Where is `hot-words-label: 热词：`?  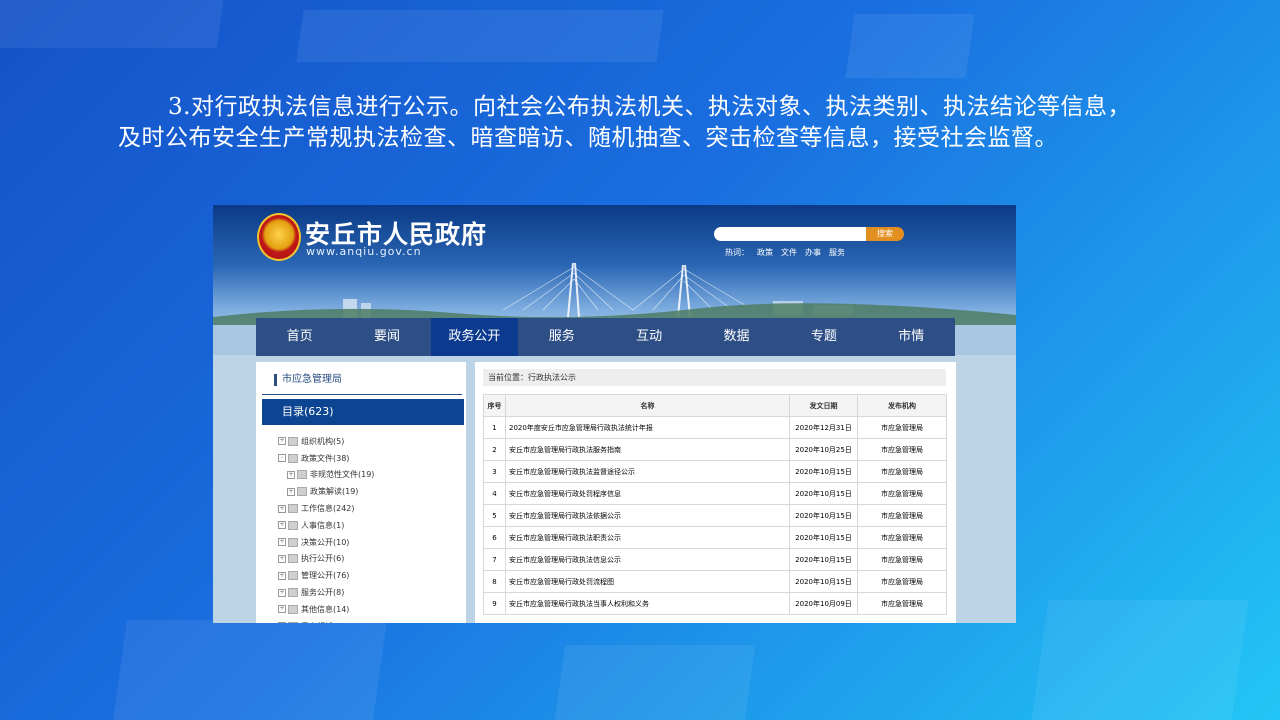 hot-words-label: 热词： is located at coordinates (737, 252).